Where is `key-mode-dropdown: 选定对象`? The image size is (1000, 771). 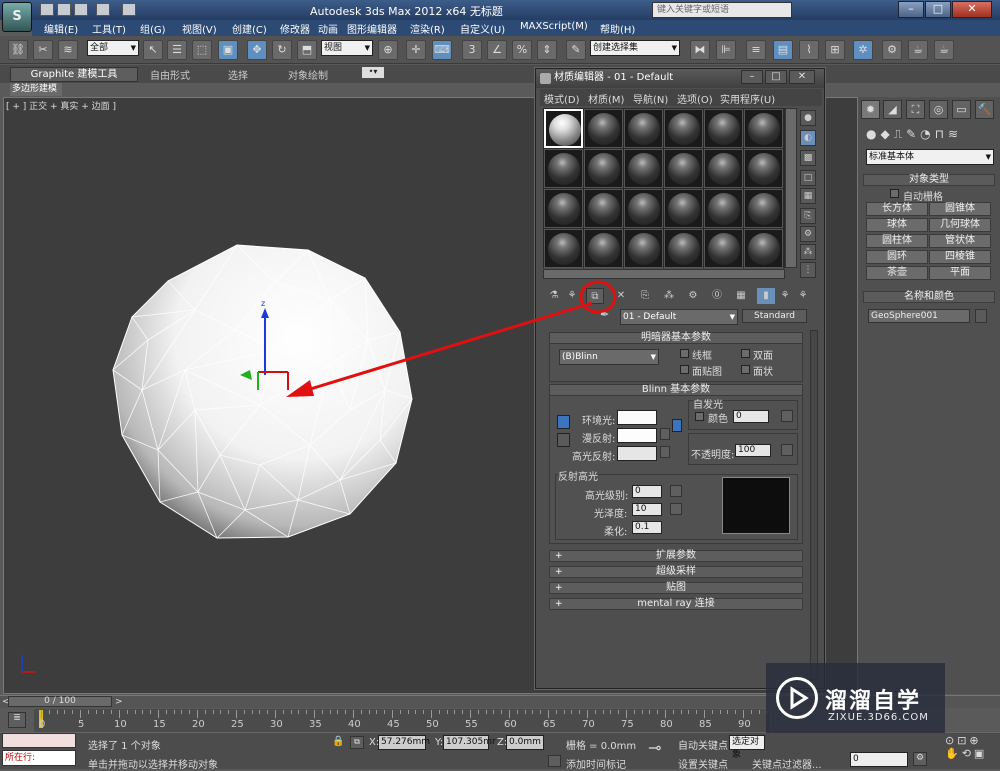
key-mode-dropdown: 选定对象 is located at coordinates (747, 747).